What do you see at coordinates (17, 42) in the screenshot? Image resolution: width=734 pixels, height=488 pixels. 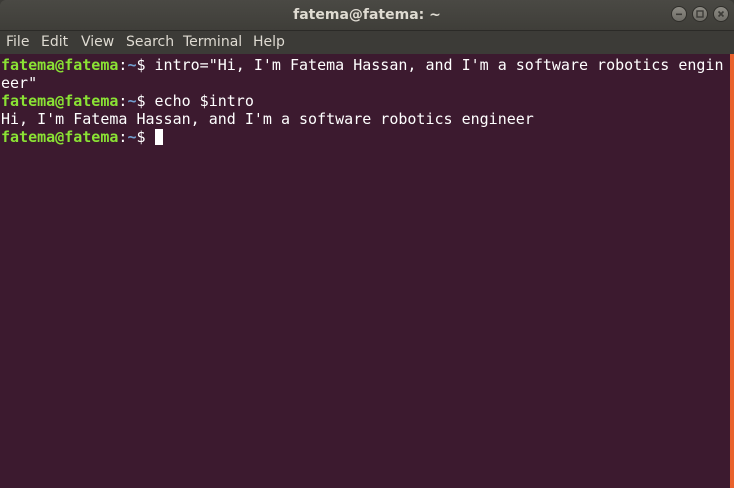 I see `menu-file: File` at bounding box center [17, 42].